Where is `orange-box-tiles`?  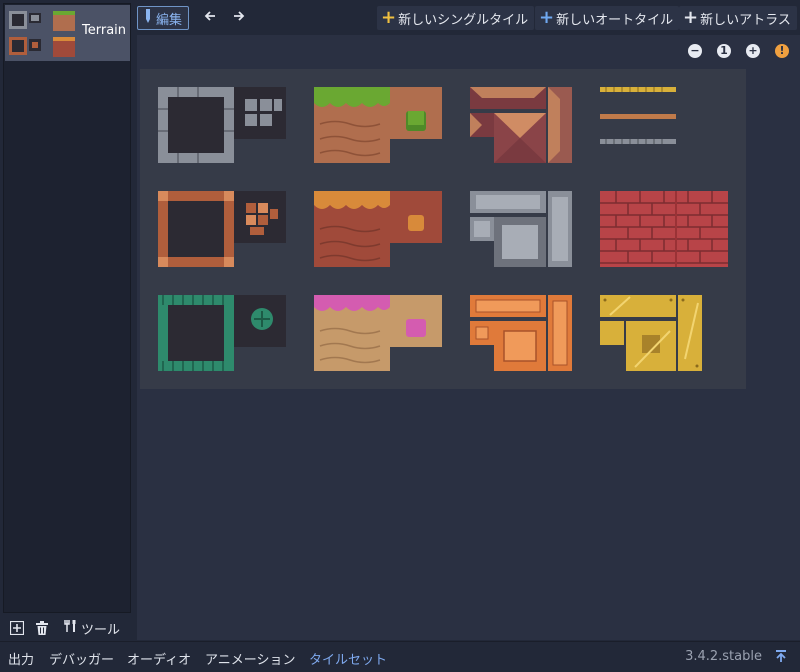
orange-box-tiles is located at coordinates (521, 333).